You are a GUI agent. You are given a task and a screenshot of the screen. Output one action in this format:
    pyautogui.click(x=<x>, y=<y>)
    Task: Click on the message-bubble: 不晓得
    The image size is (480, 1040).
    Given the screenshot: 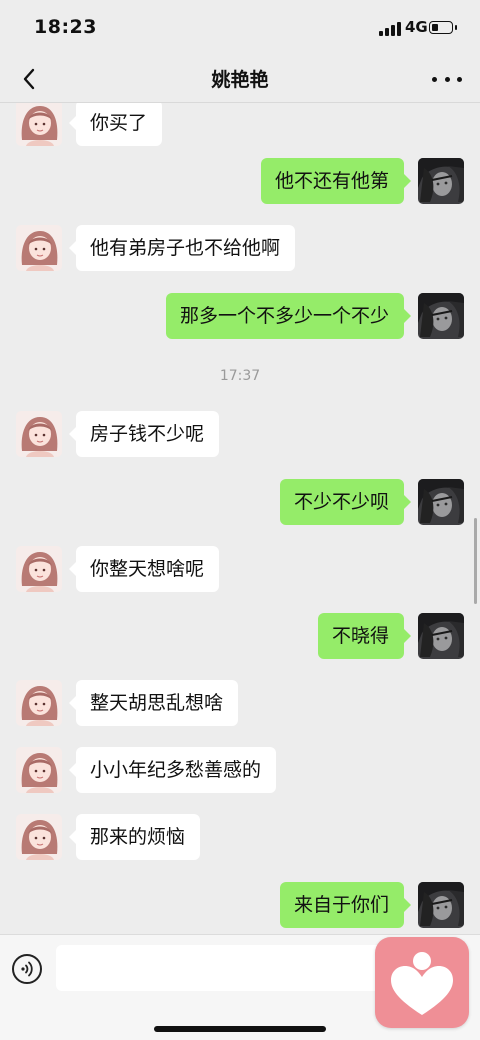 What is the action you would take?
    pyautogui.click(x=364, y=636)
    